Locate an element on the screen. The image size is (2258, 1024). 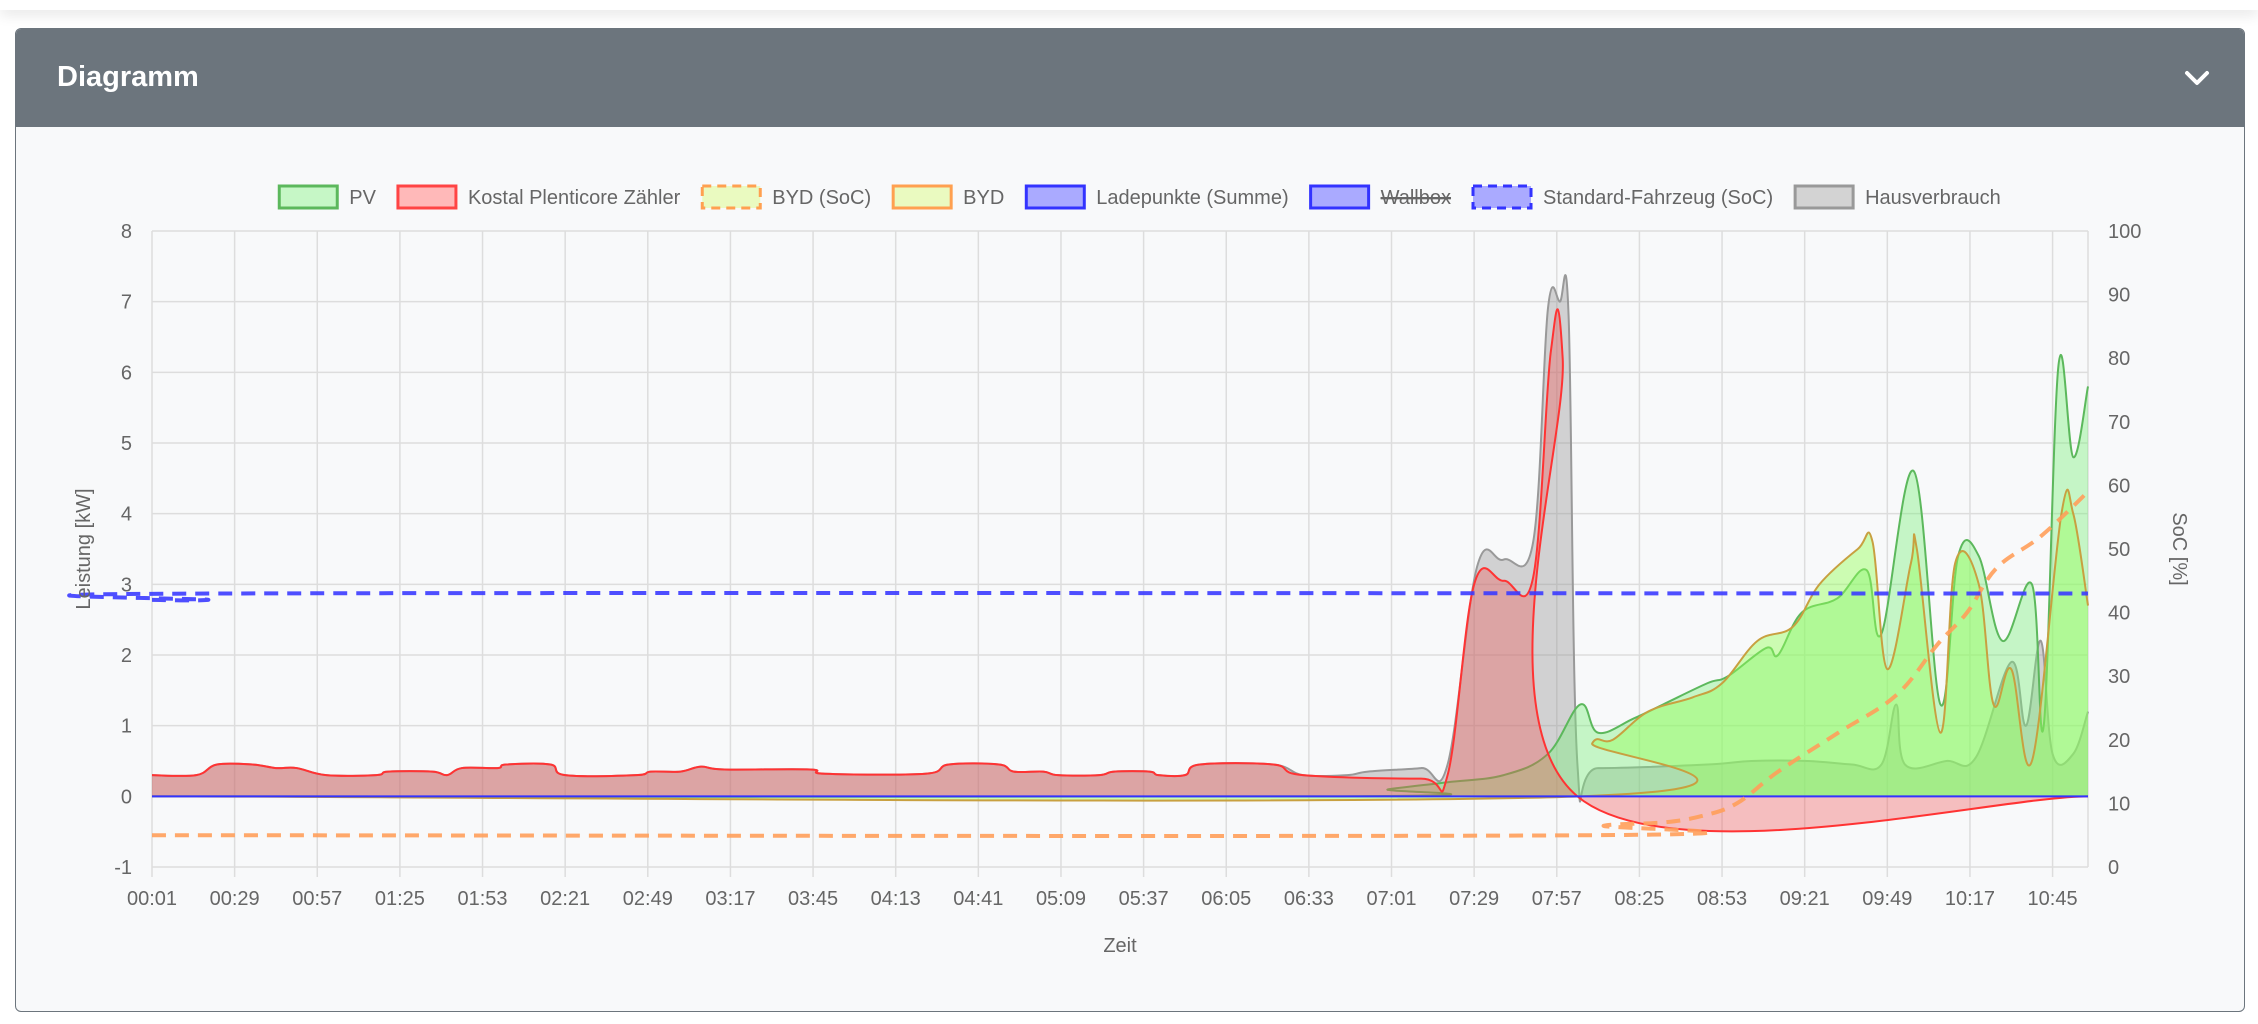
legend-item: BYD is located at coordinates (947, 197).